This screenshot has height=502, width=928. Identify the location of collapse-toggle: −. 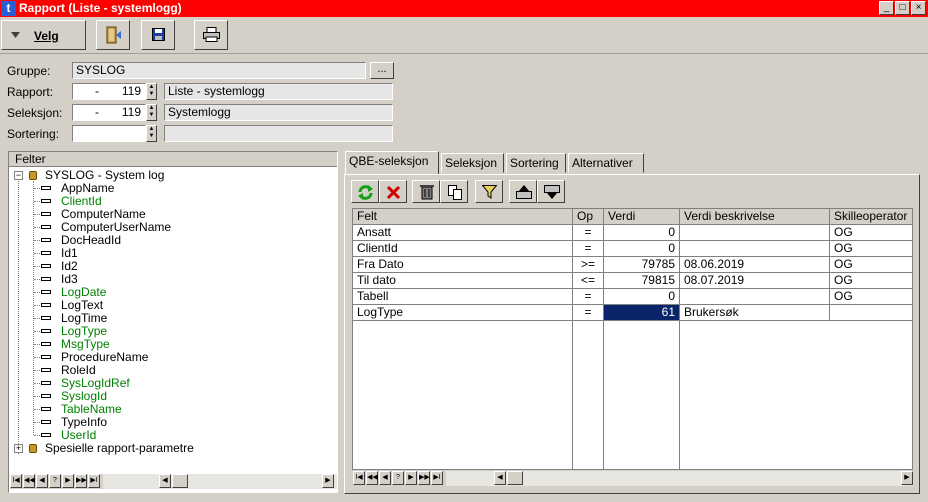
(18, 175).